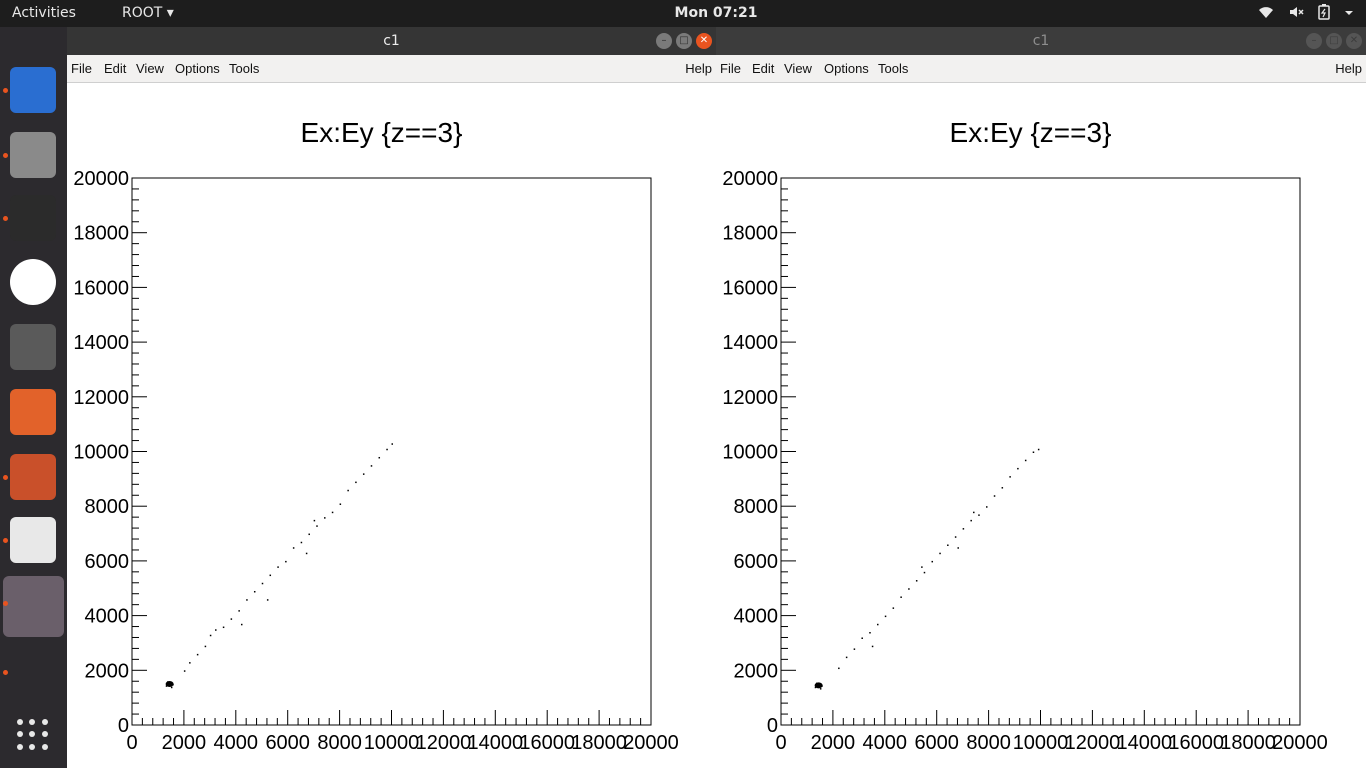 Image resolution: width=1366 pixels, height=768 pixels. I want to click on files-icon, so click(33, 155).